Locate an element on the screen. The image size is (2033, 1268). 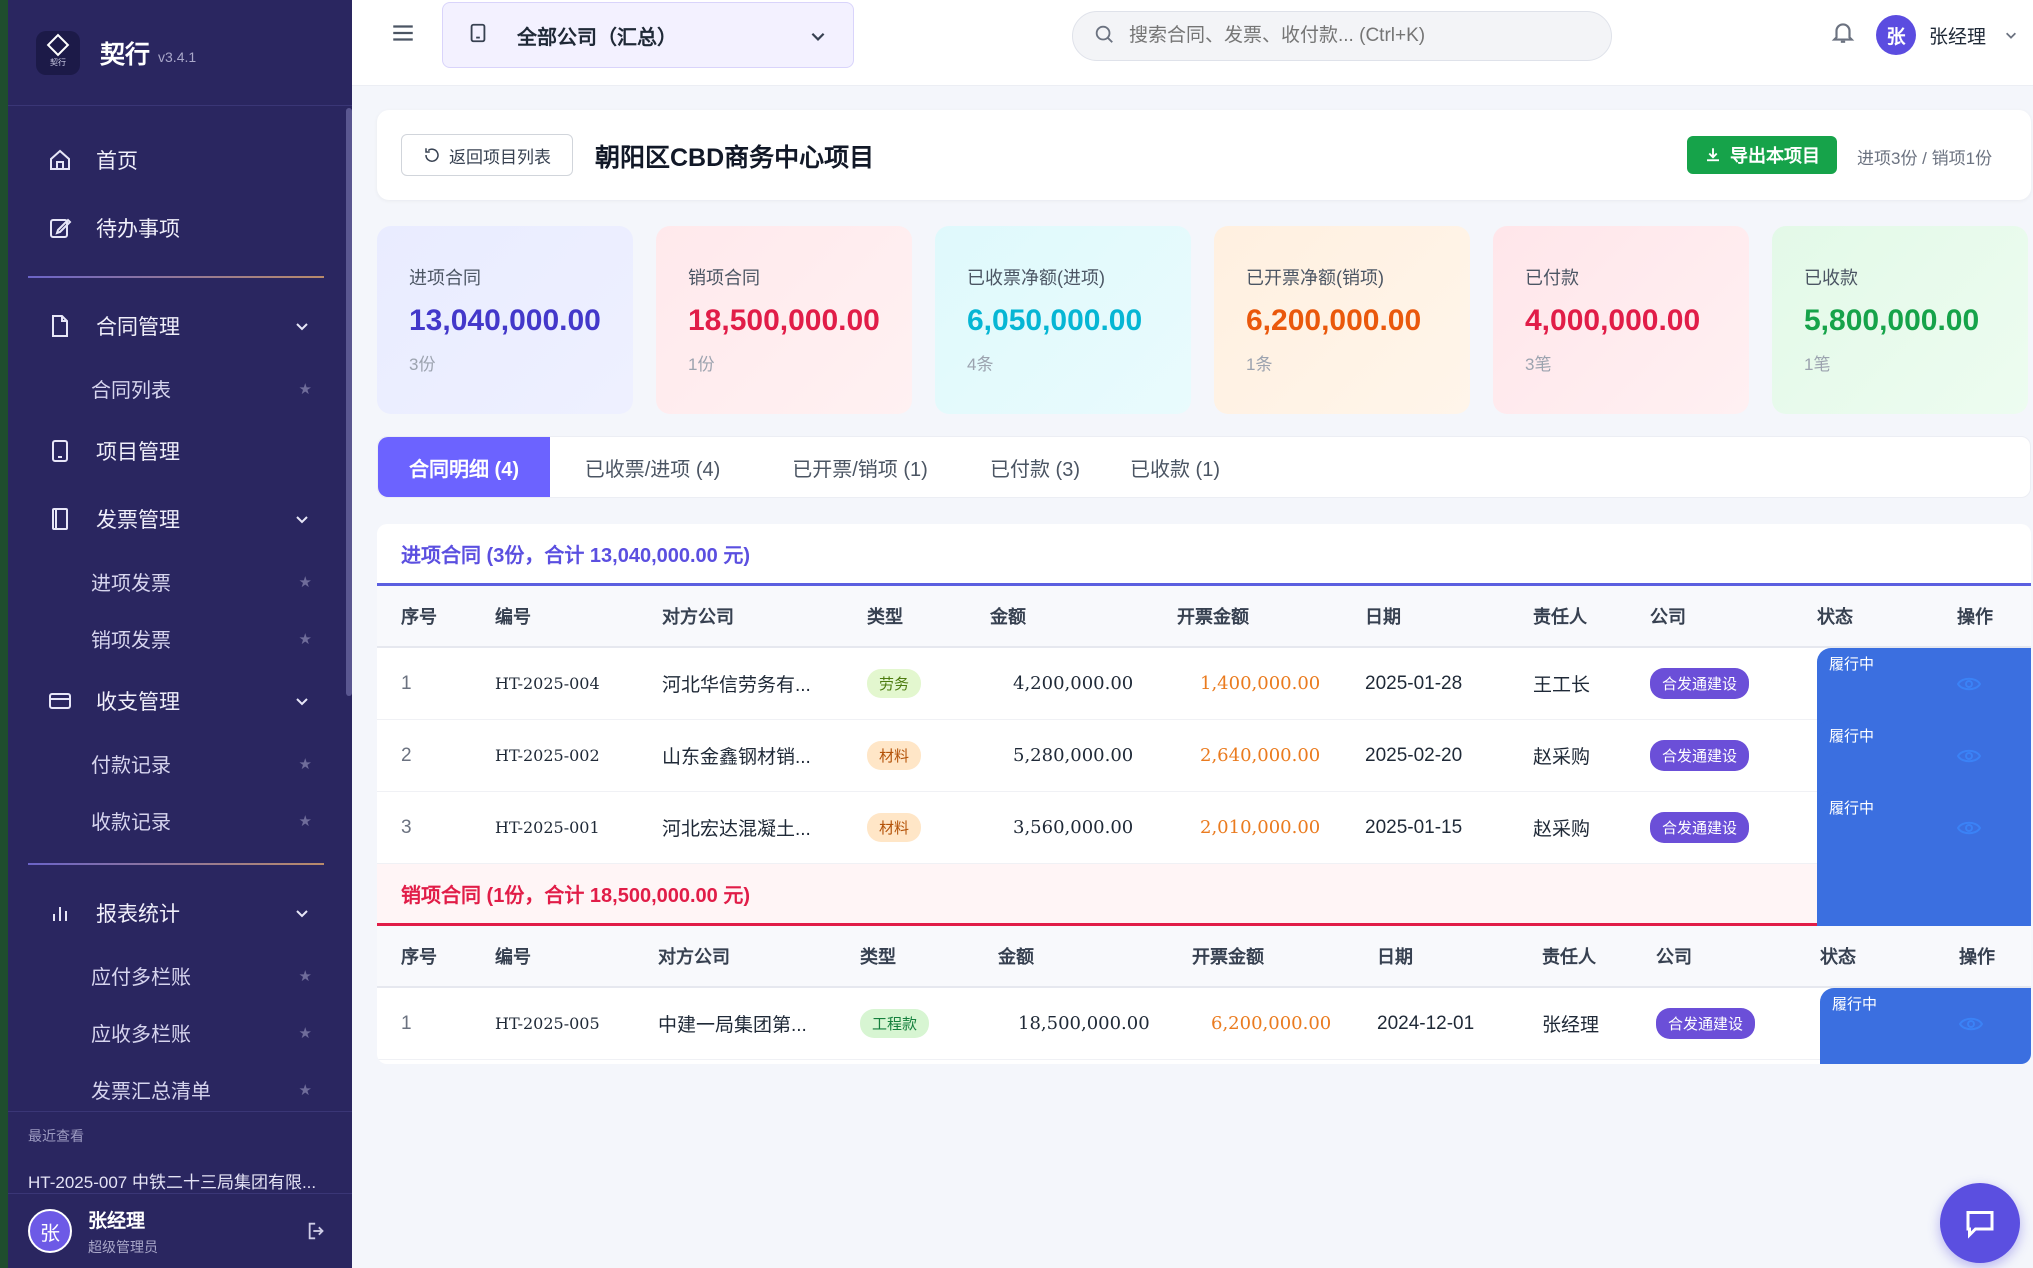
export-project-button: 导出本项目 is located at coordinates (1762, 155).